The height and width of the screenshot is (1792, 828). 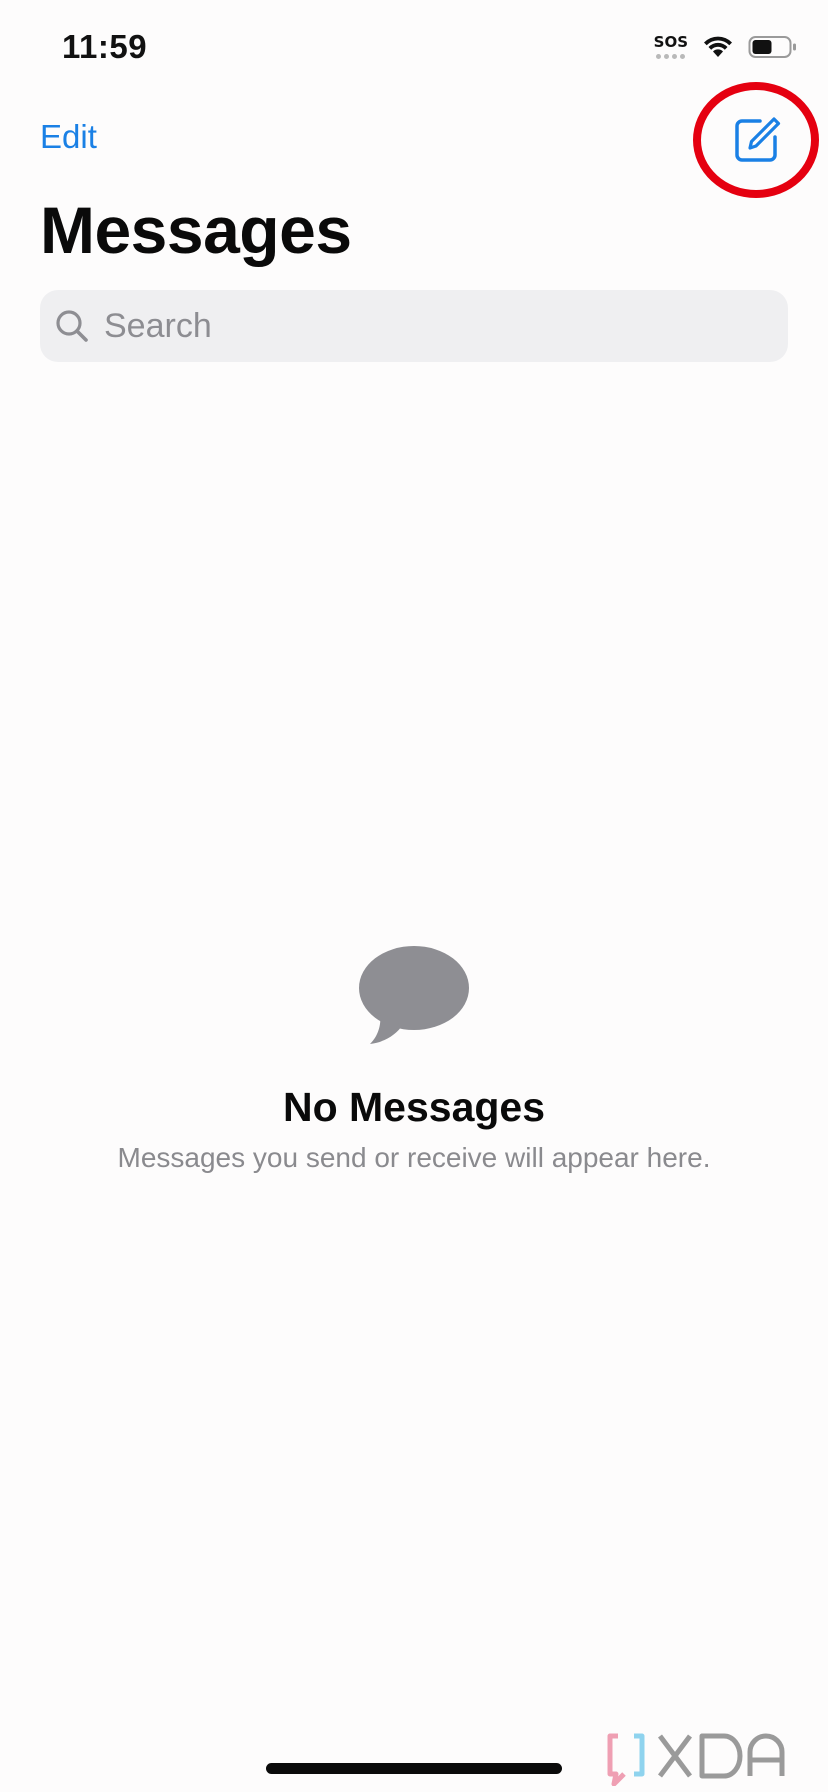 I want to click on status-icons: SOS, so click(x=726, y=46).